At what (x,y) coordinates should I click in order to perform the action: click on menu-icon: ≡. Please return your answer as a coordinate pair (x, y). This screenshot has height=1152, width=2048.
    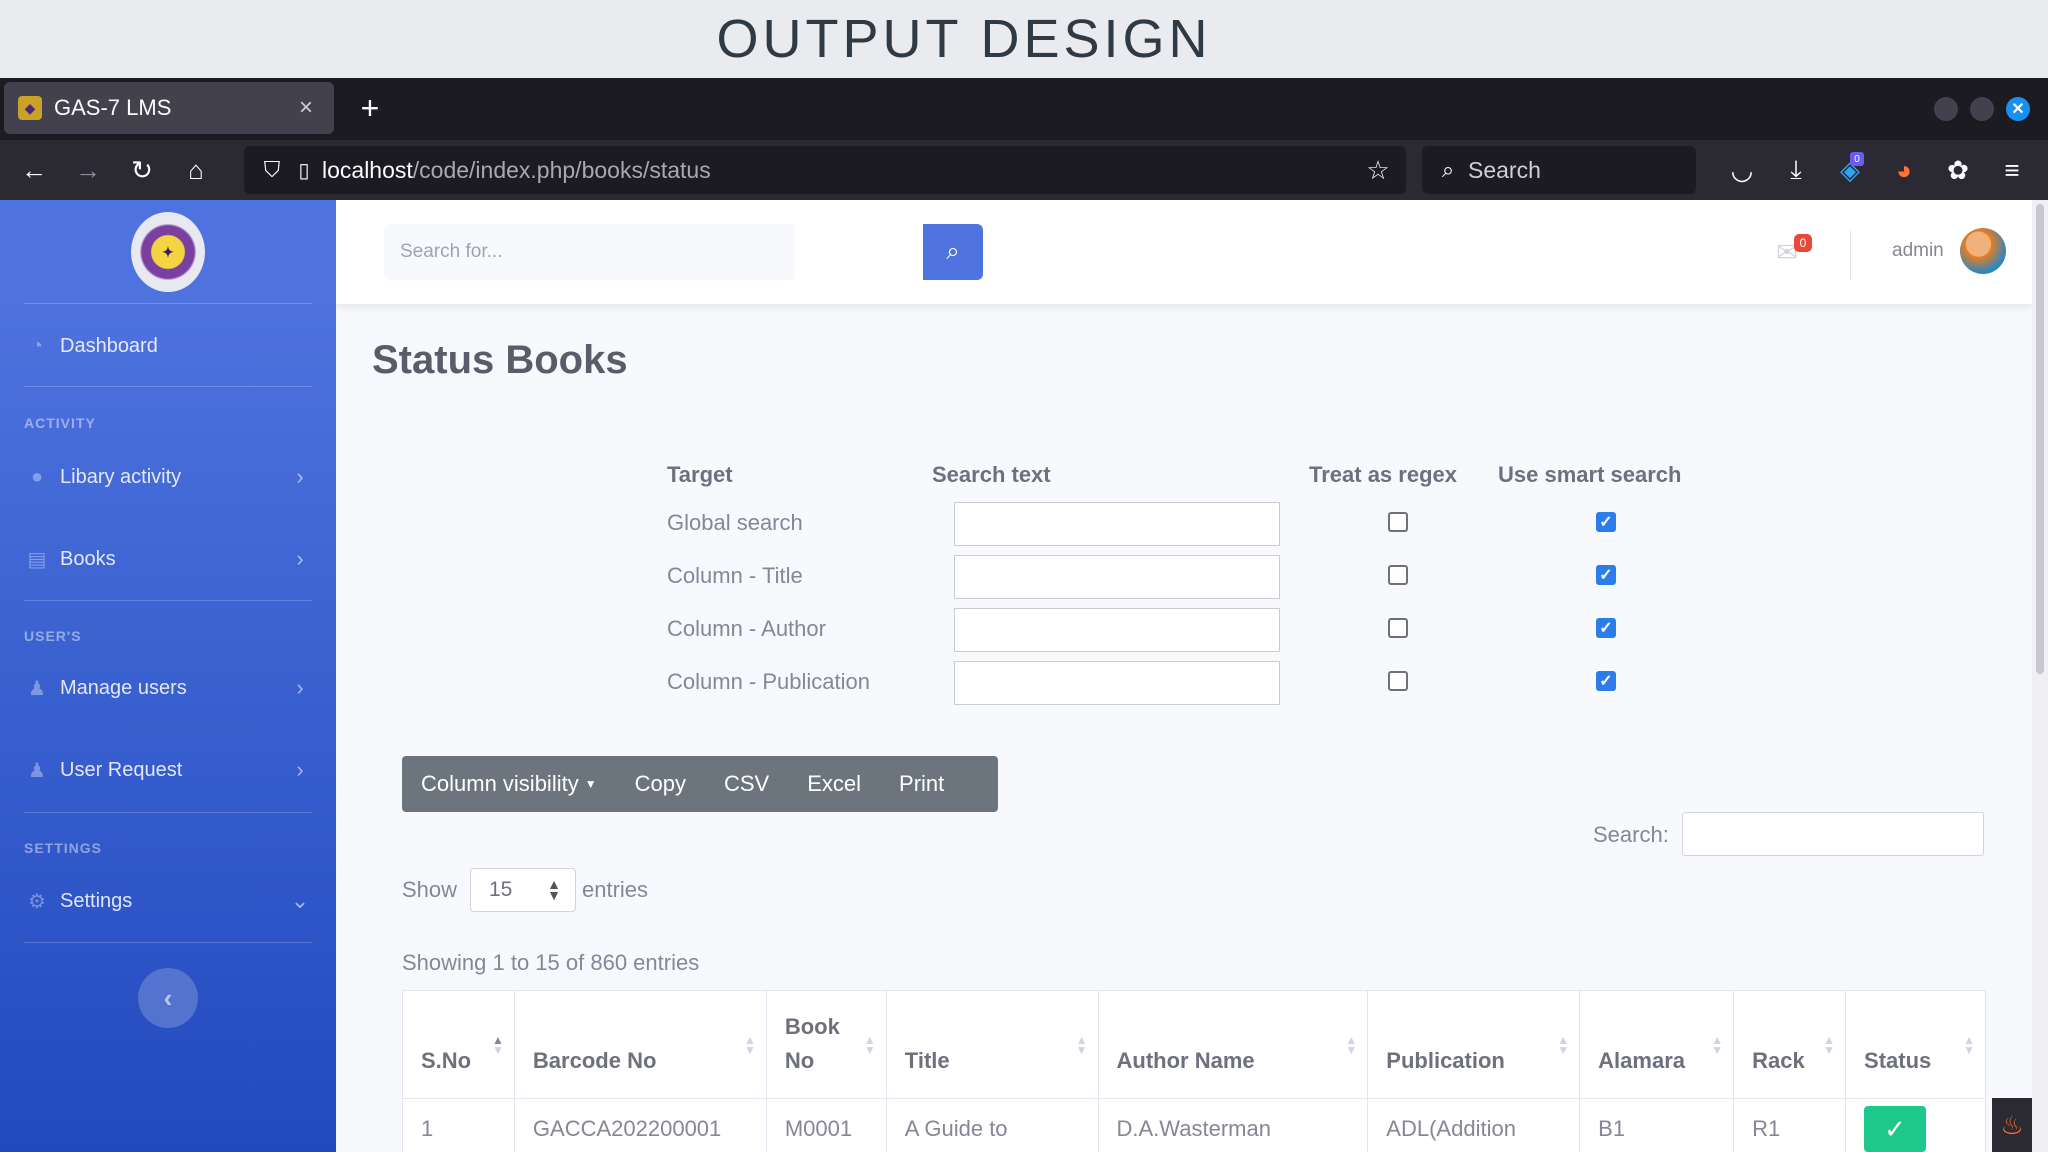
    Looking at the image, I should click on (2012, 170).